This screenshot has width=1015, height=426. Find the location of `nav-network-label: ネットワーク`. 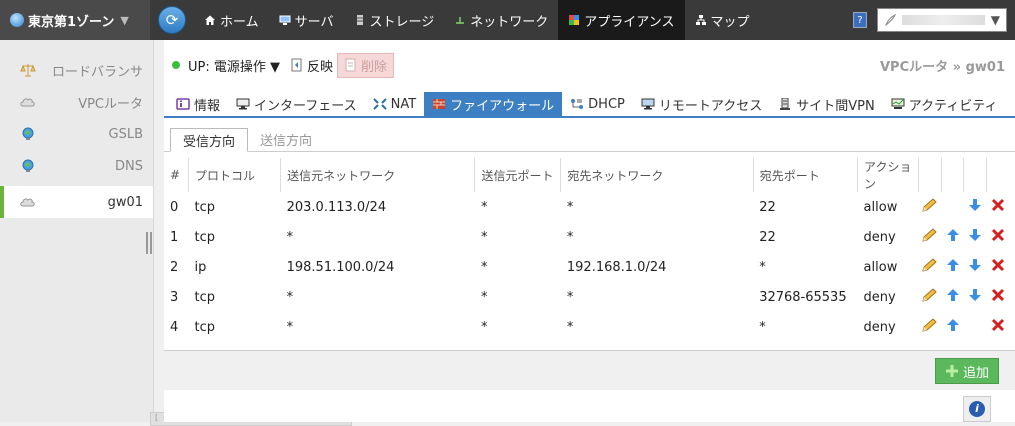

nav-network-label: ネットワーク is located at coordinates (509, 22).